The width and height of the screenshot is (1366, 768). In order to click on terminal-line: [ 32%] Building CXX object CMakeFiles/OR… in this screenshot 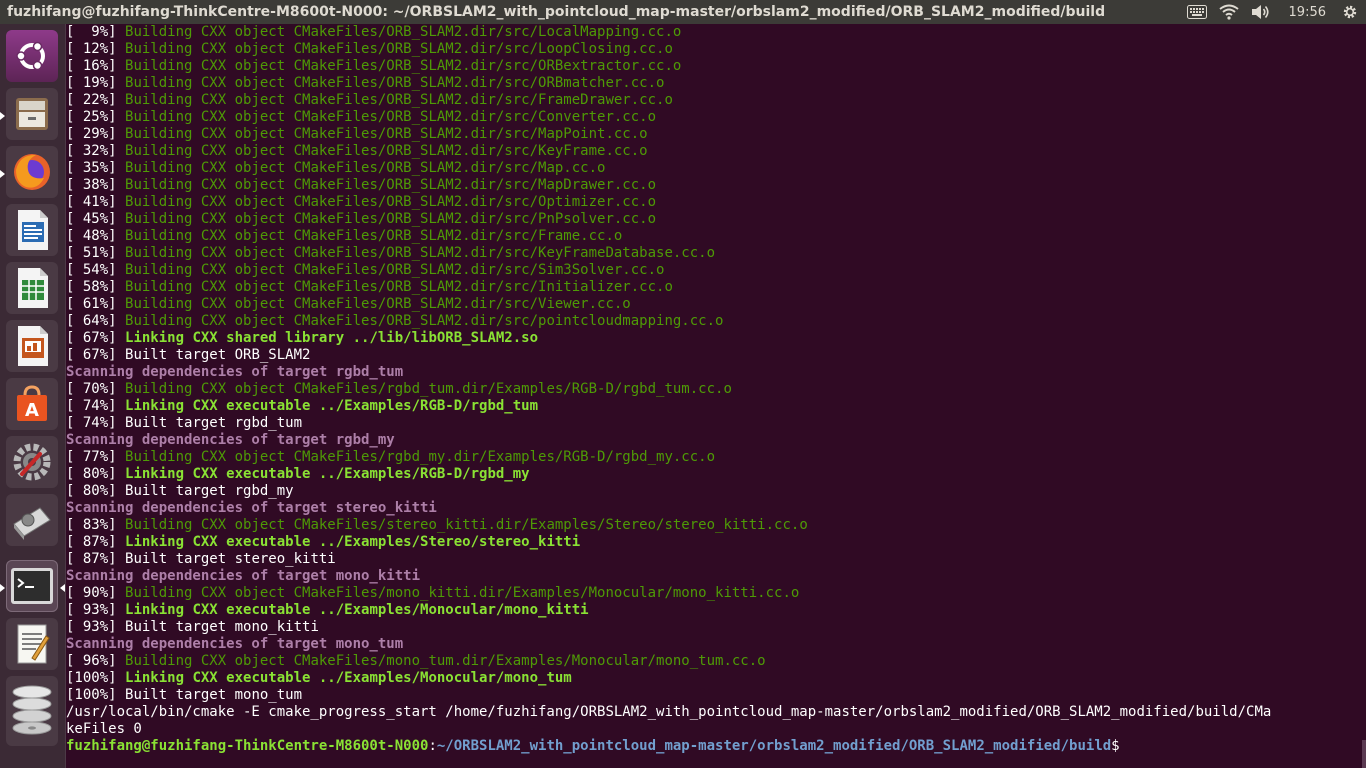, I will do `click(714, 151)`.